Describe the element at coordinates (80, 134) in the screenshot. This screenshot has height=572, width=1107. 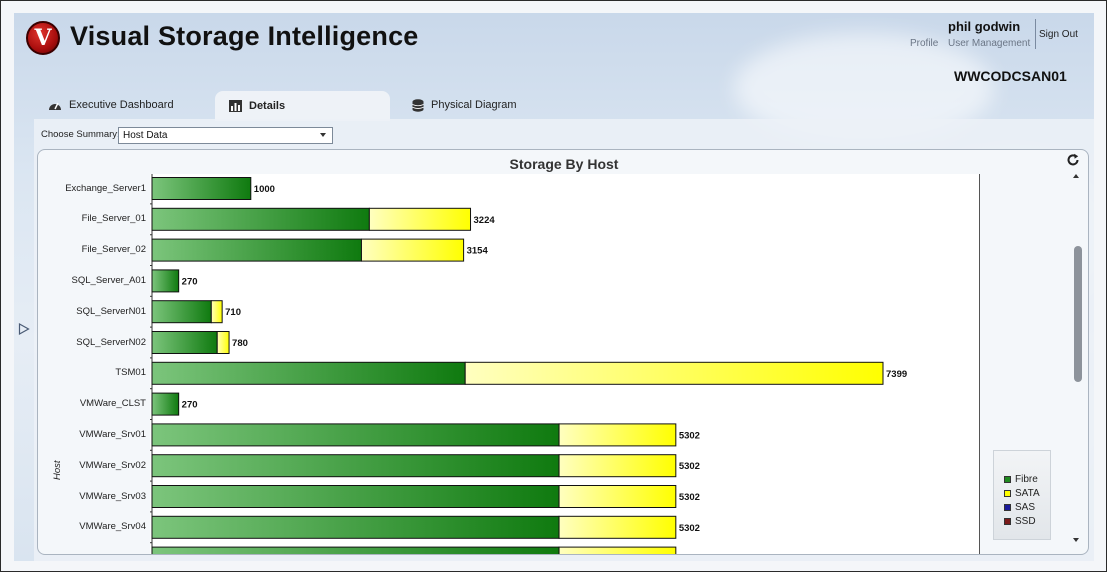
I see `choose-summary-label: Choose Summary:` at that location.